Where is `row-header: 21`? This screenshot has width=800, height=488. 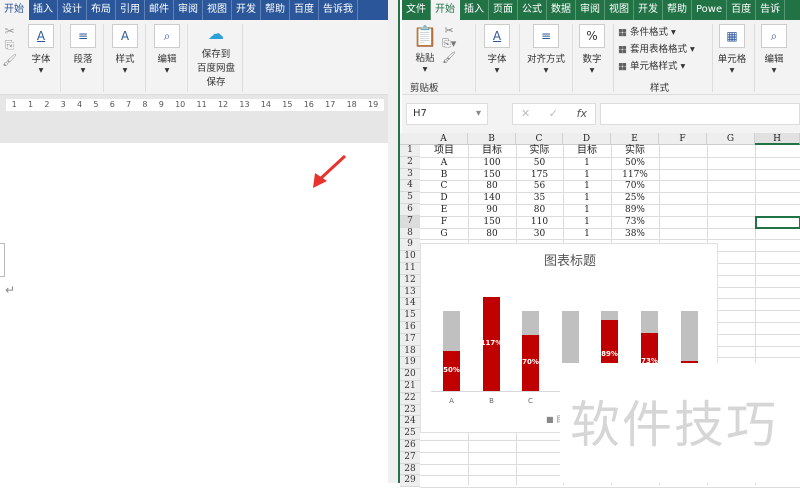 row-header: 21 is located at coordinates (410, 387).